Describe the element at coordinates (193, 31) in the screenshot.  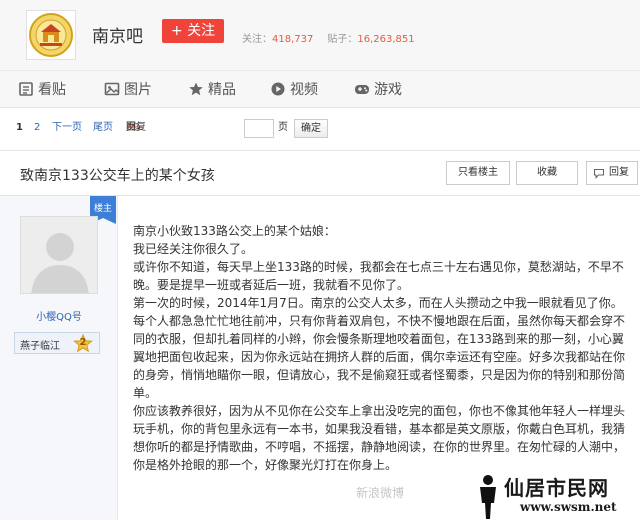
I see `follow-button: + 关注` at that location.